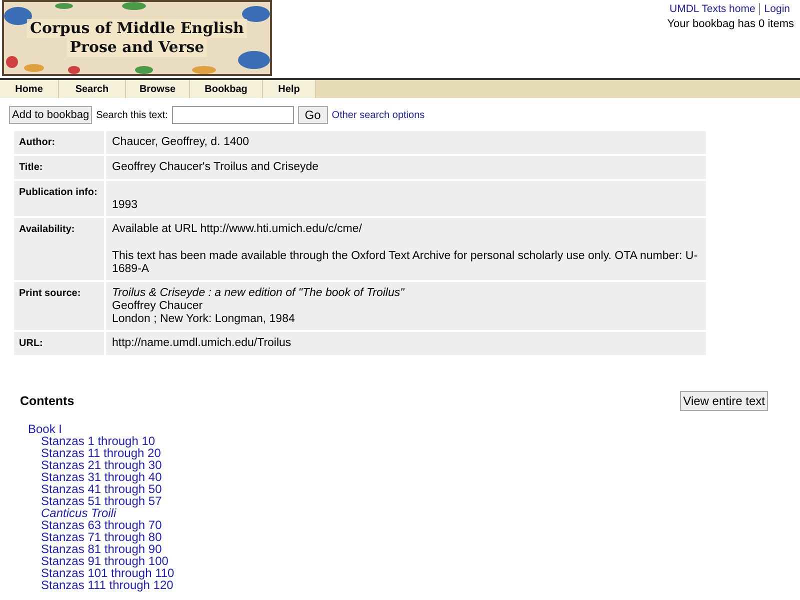  Describe the element at coordinates (104, 561) in the screenshot. I see `section-link: Stanzas 91 through 100` at that location.